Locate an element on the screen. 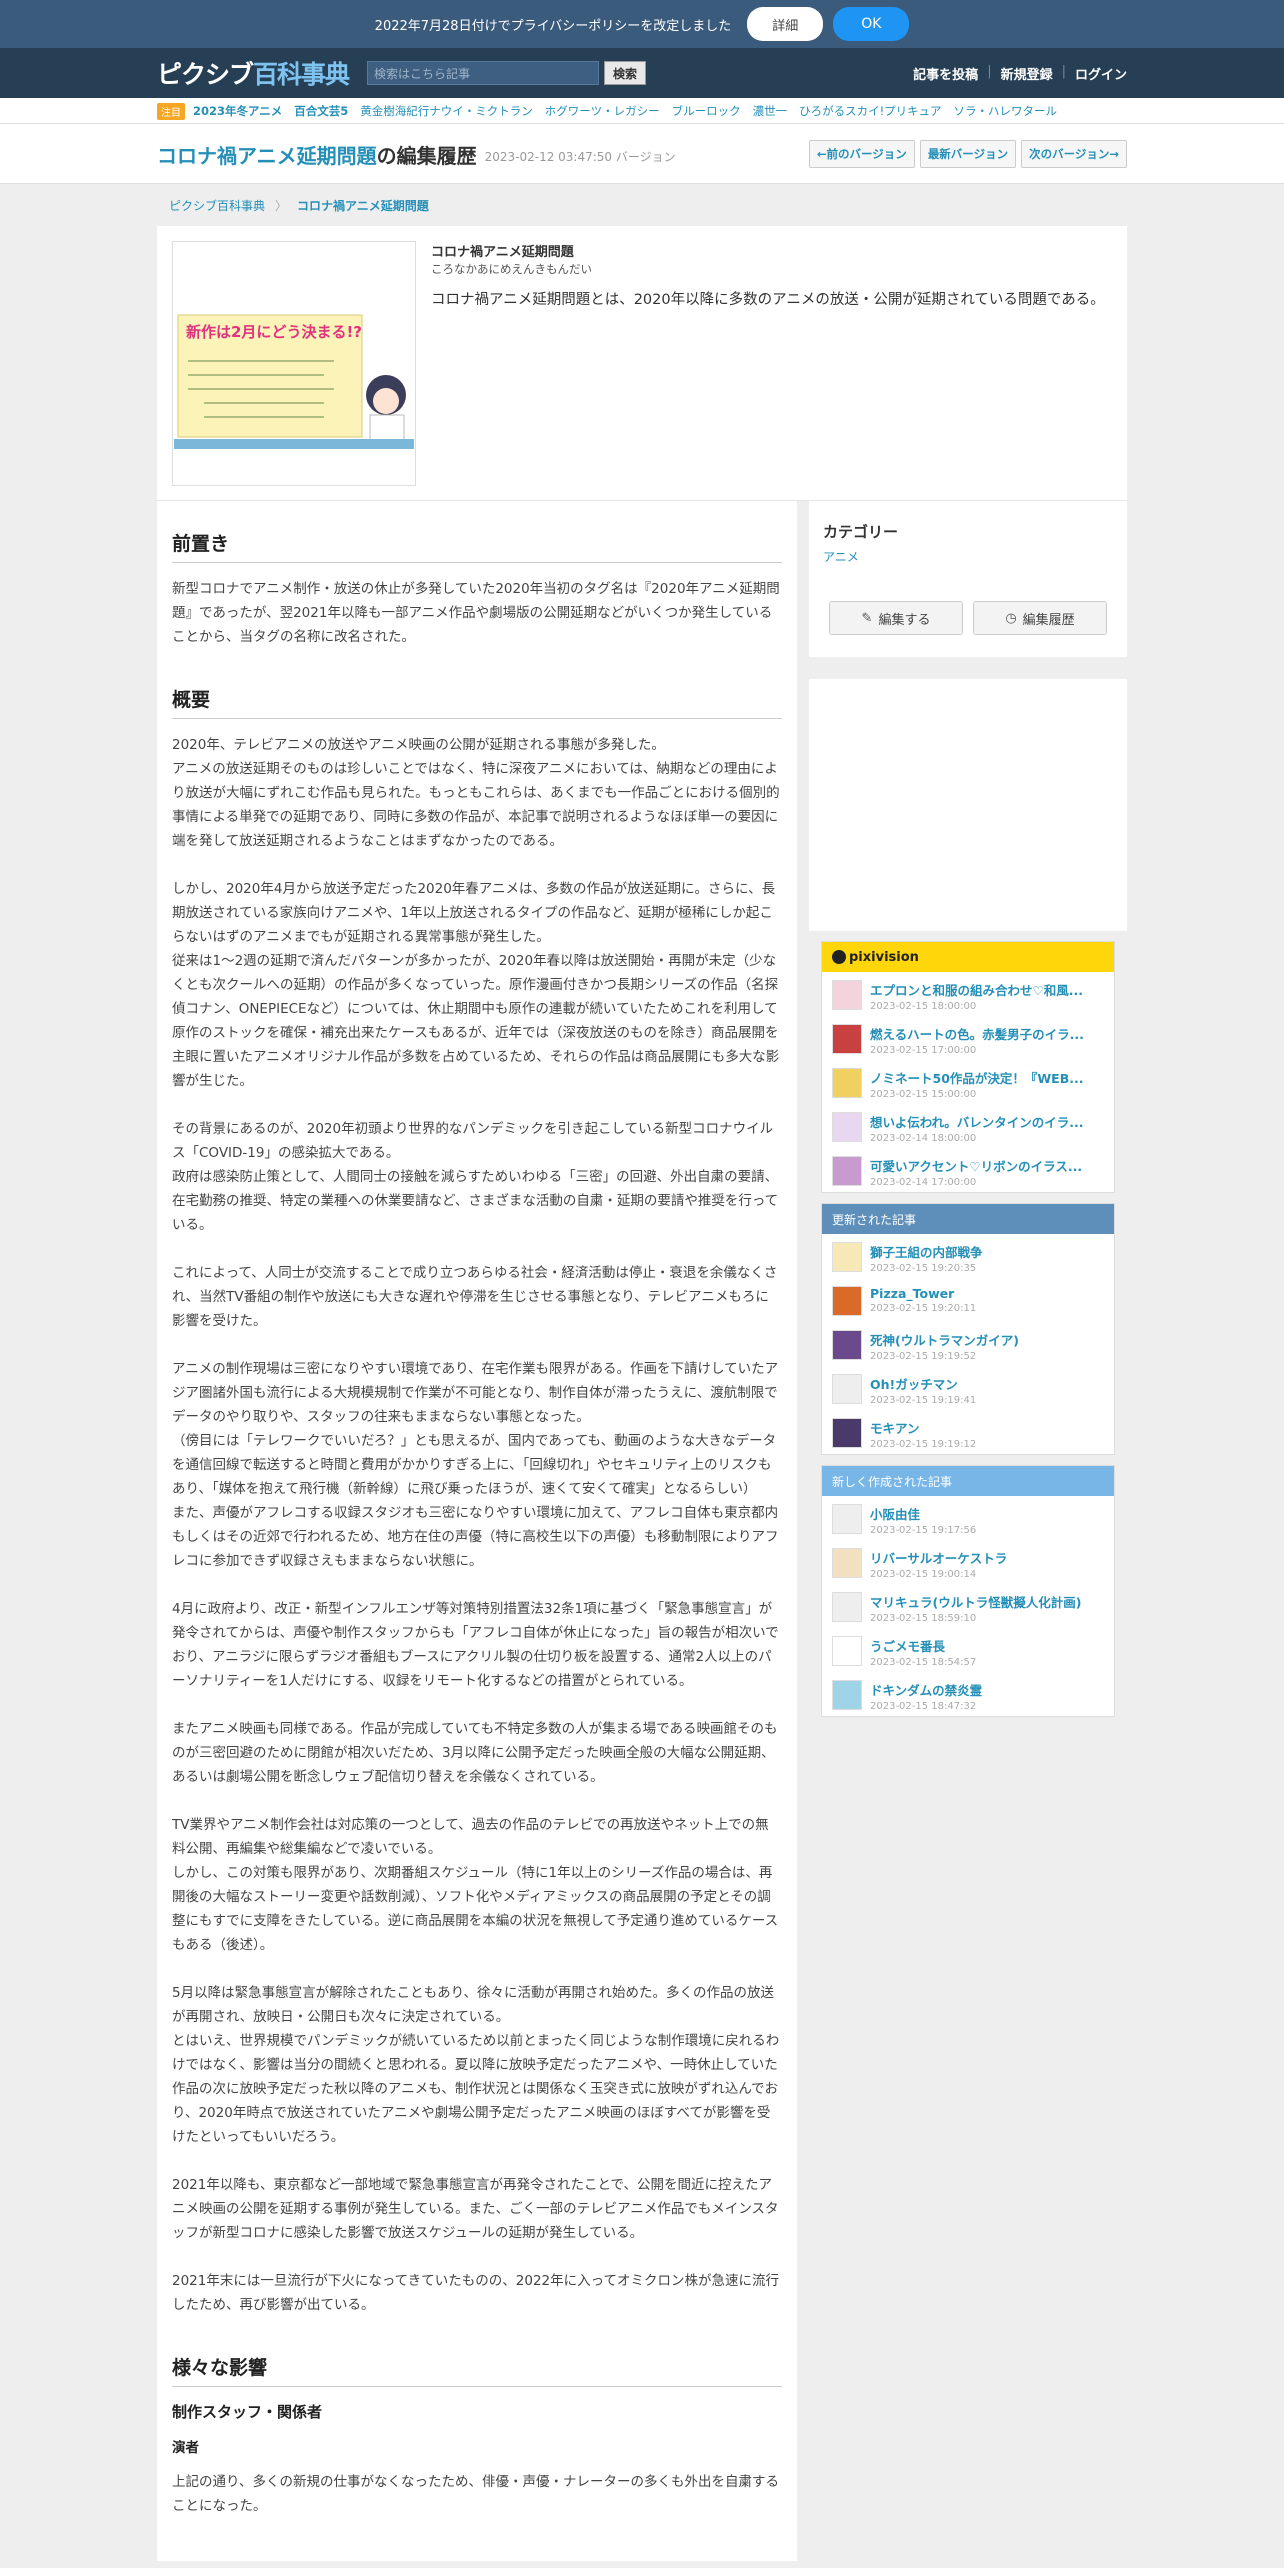 The width and height of the screenshot is (1284, 2568). edit-button-label: 編集する is located at coordinates (904, 620).